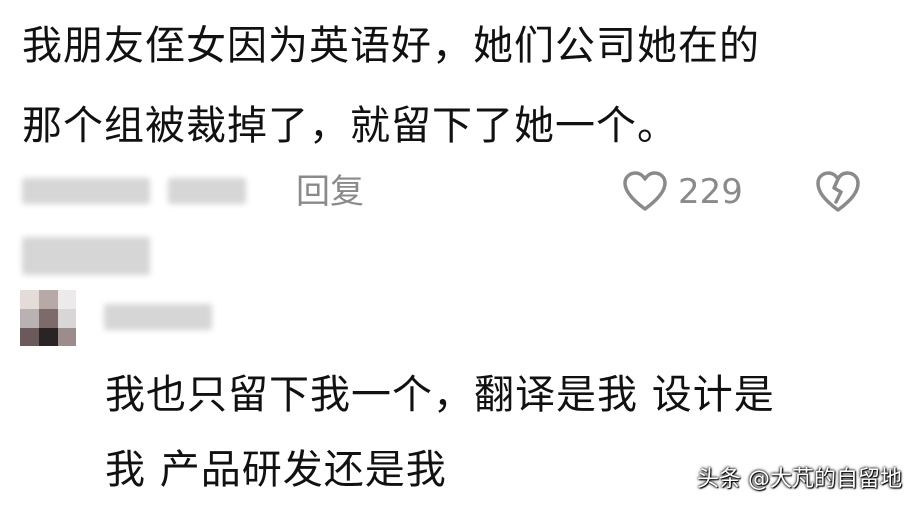 The width and height of the screenshot is (918, 509). I want to click on avatar, so click(48, 318).